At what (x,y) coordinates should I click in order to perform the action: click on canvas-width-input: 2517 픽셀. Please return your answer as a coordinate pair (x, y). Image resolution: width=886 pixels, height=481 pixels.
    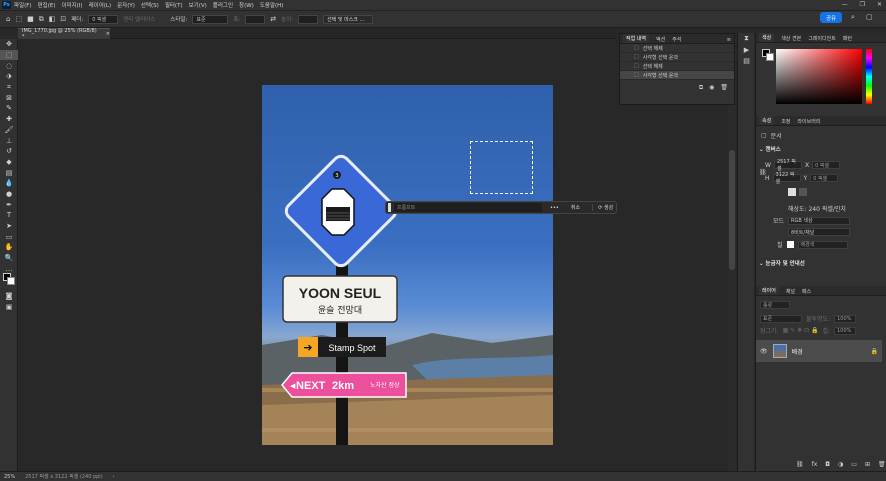
    Looking at the image, I should click on (787, 165).